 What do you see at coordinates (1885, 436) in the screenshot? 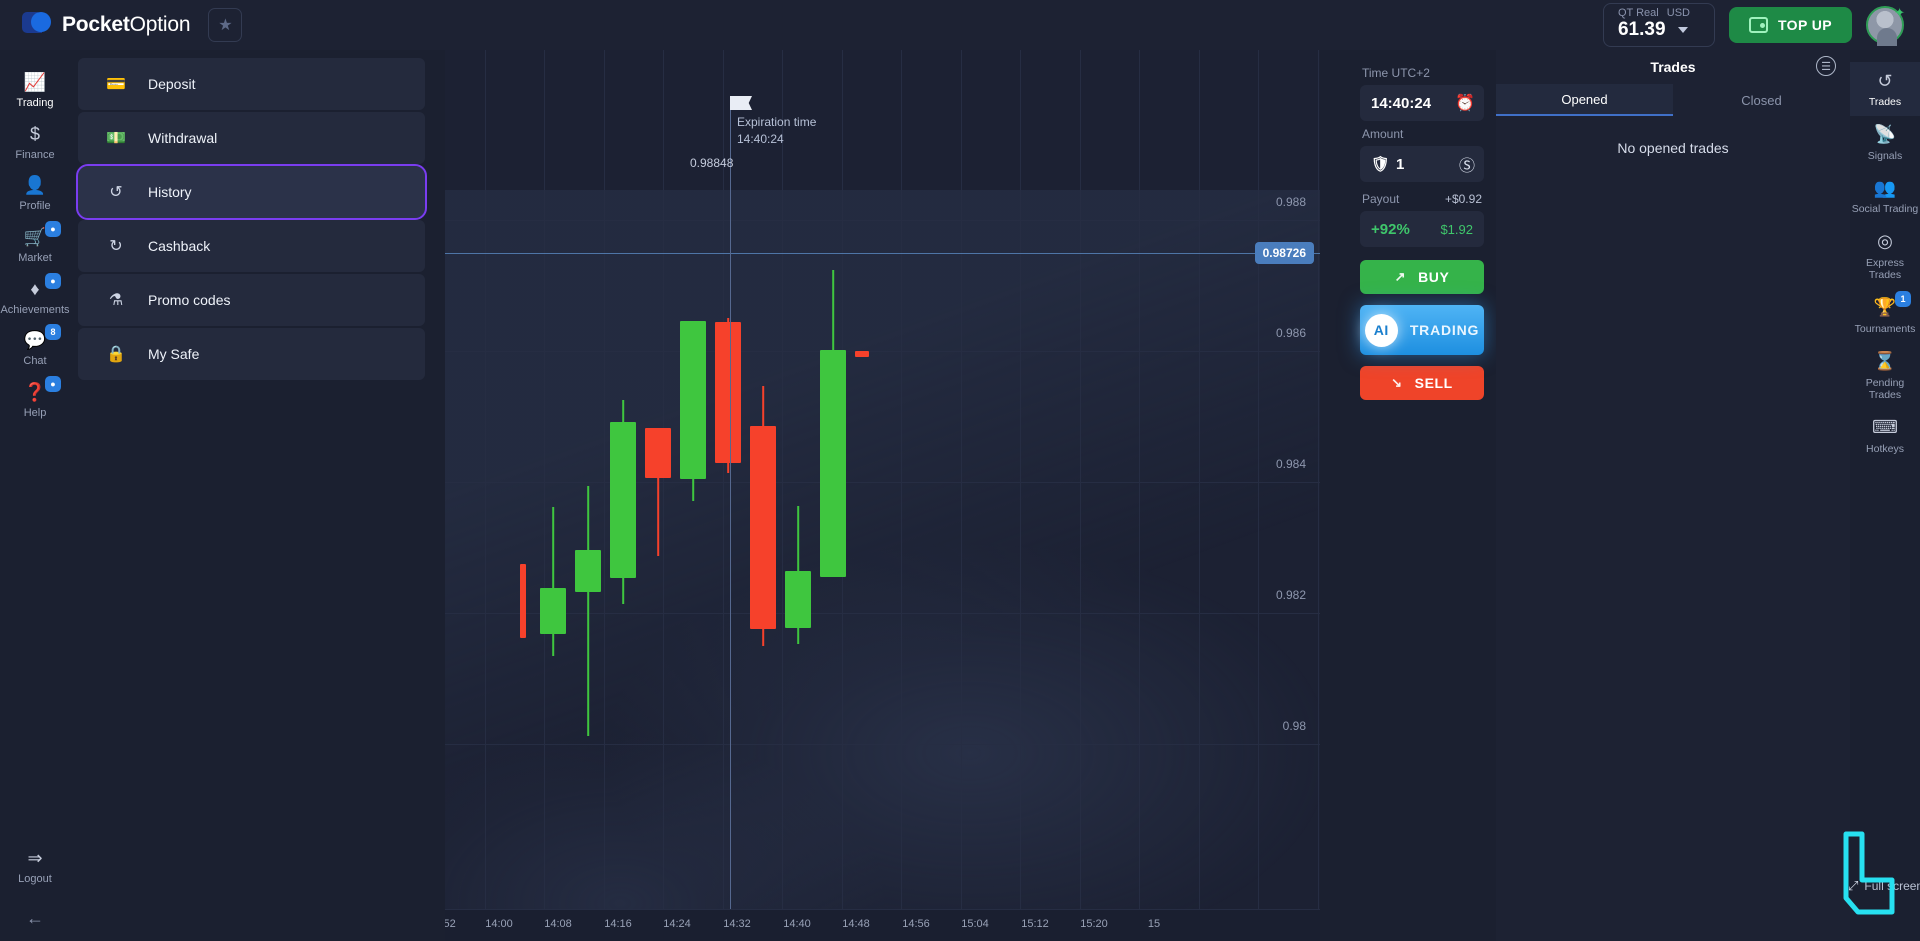
I see `rightbar-item-hotkeys: ⌨ Hotkeys` at bounding box center [1885, 436].